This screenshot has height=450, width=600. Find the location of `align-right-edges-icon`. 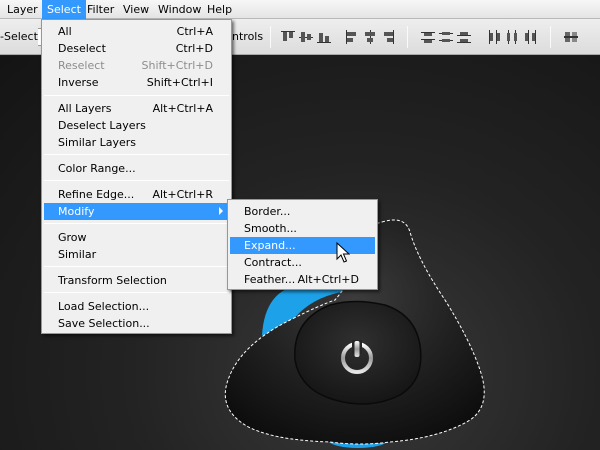

align-right-edges-icon is located at coordinates (388, 37).